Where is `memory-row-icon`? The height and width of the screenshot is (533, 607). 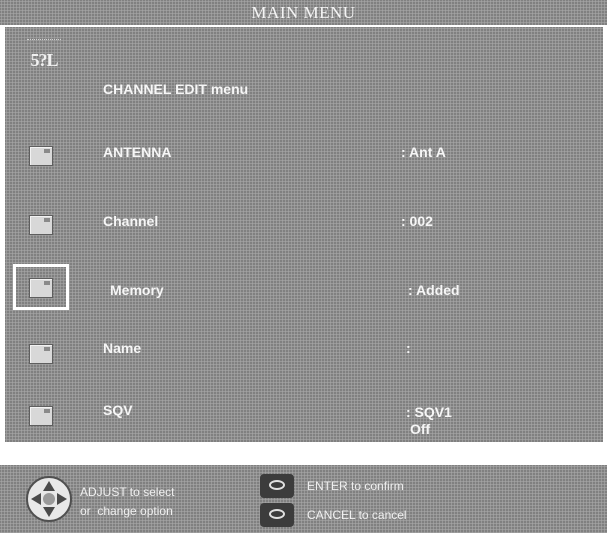
memory-row-icon is located at coordinates (40, 287).